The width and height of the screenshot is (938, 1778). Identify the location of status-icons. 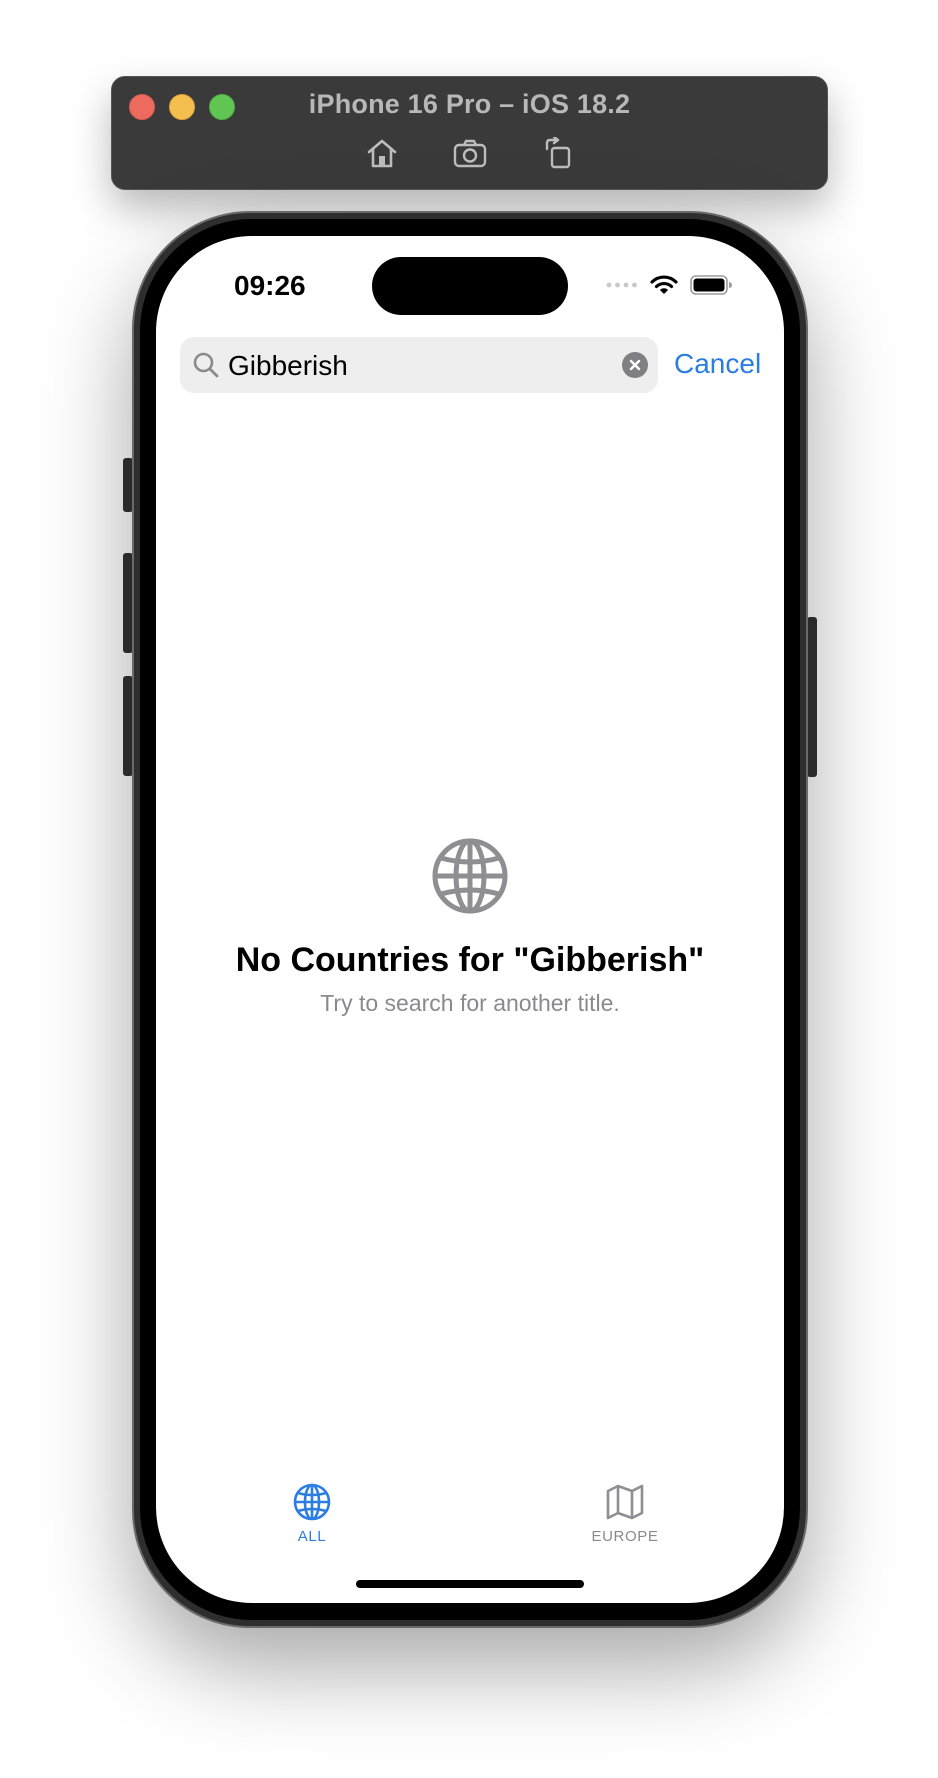
(669, 285).